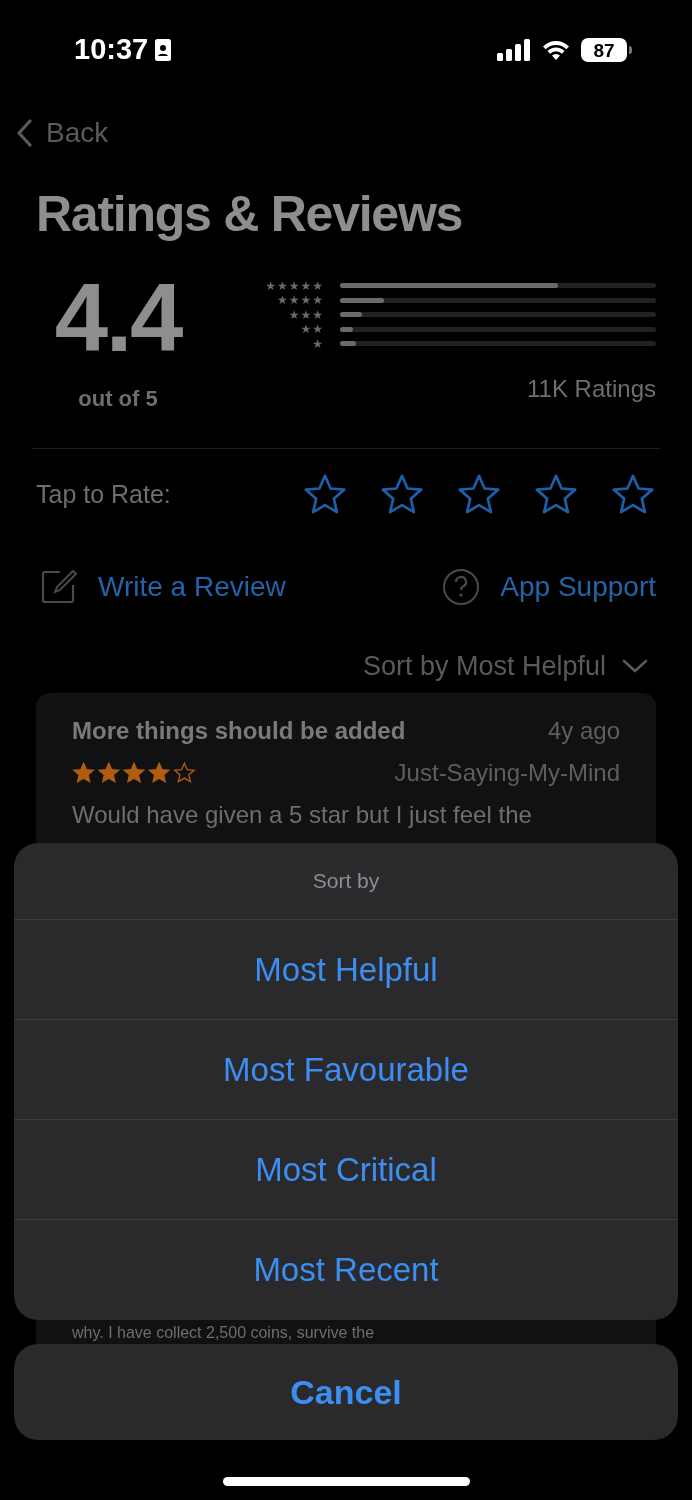 Image resolution: width=692 pixels, height=1500 pixels. What do you see at coordinates (346, 1070) in the screenshot?
I see `sort-option: Most Favourable` at bounding box center [346, 1070].